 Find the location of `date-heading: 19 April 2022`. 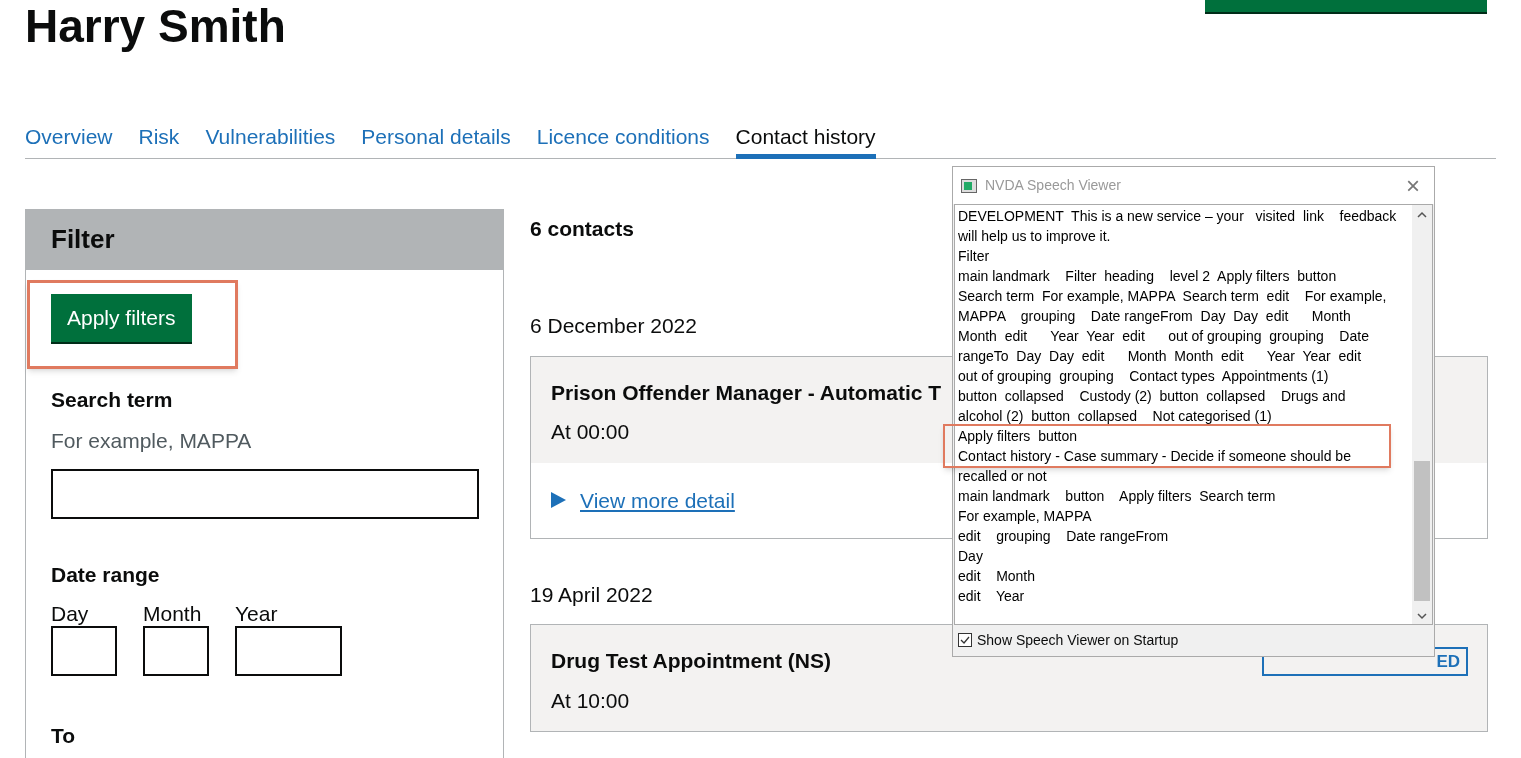

date-heading: 19 April 2022 is located at coordinates (591, 594).